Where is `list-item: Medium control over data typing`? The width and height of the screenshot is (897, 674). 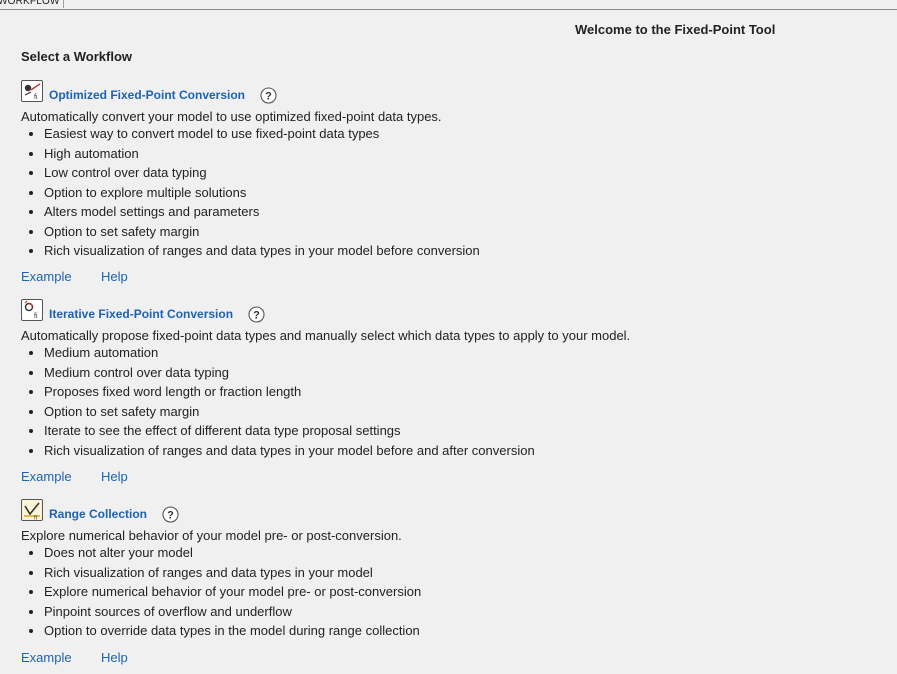
list-item: Medium control over data typing is located at coordinates (289, 373).